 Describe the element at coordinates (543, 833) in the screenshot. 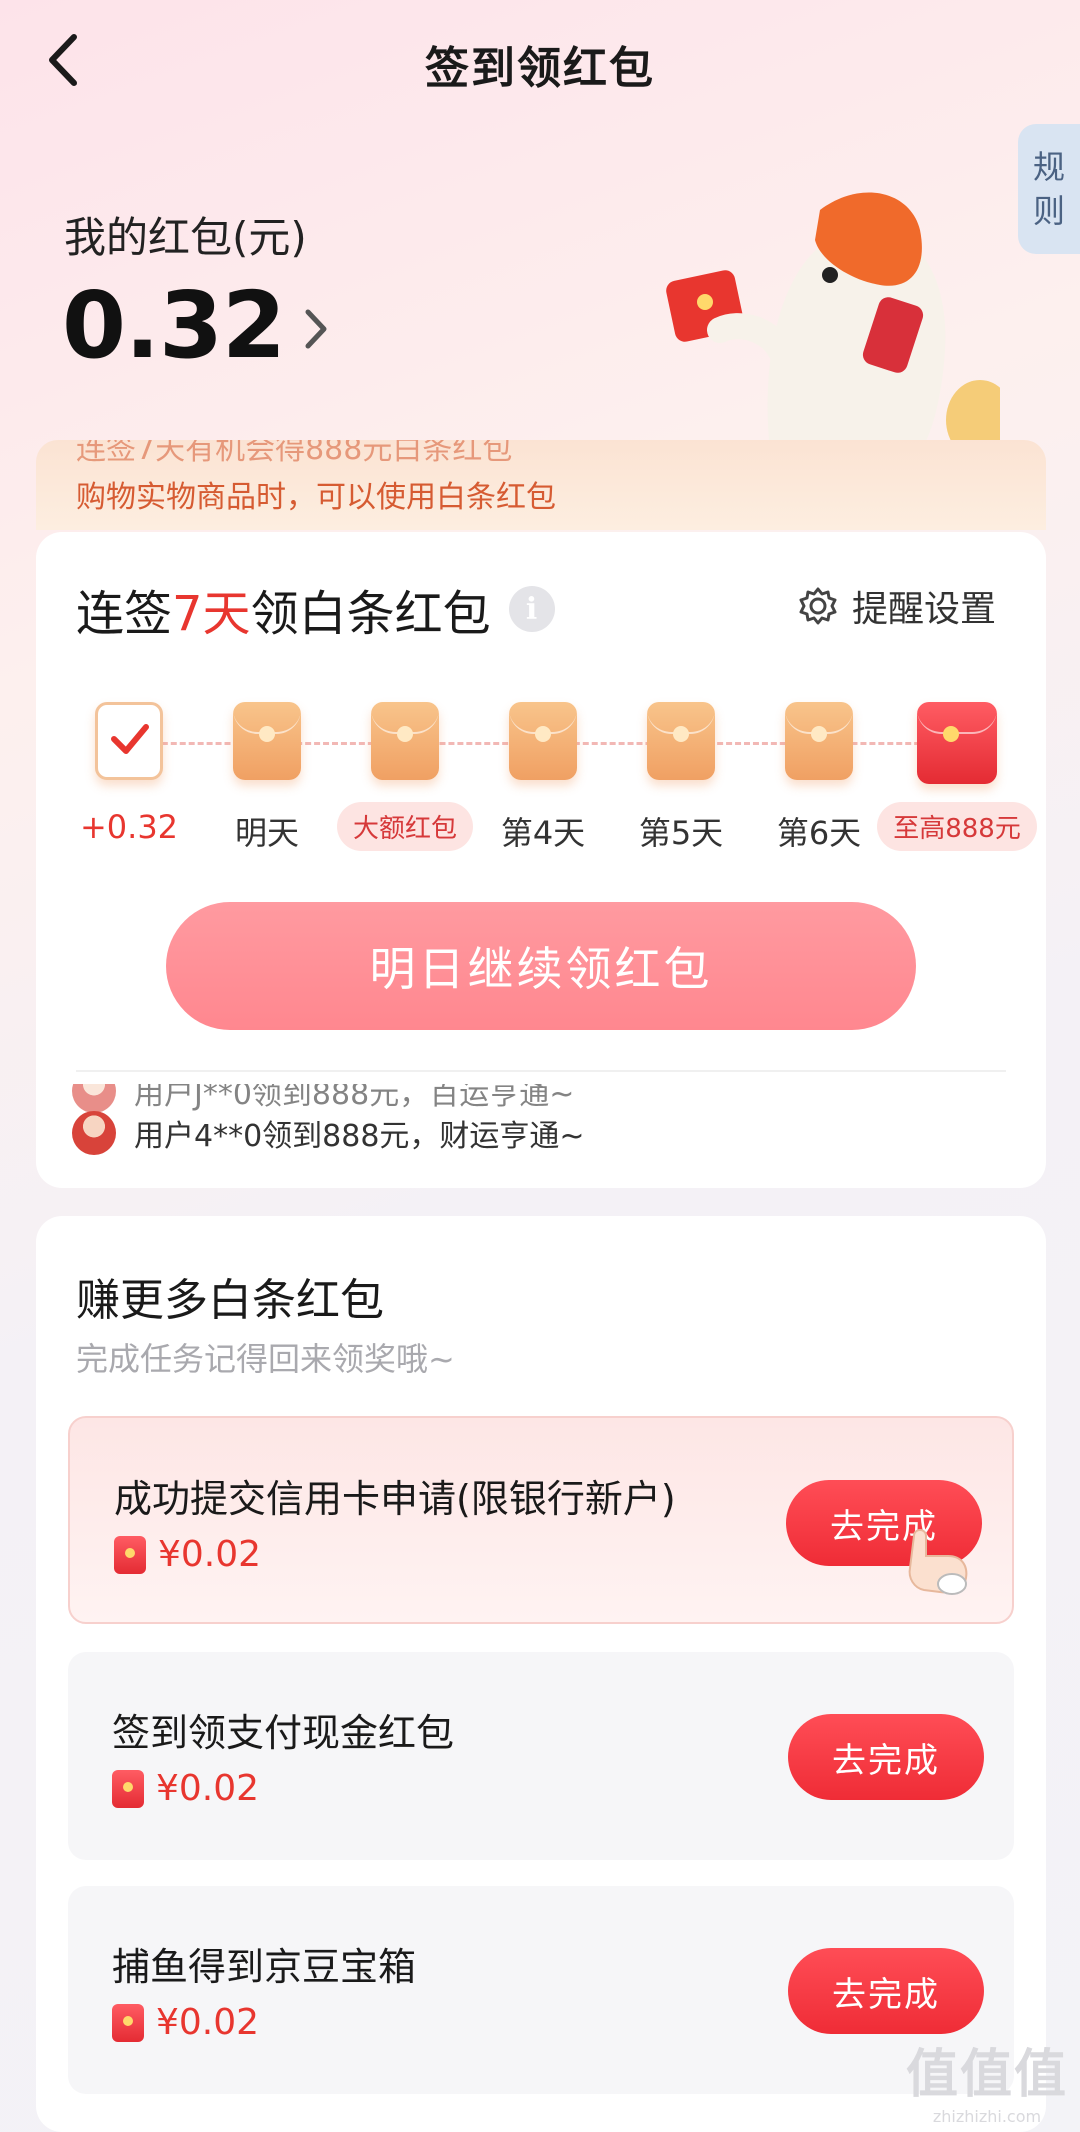

I see `day-4-label: 第4天` at that location.